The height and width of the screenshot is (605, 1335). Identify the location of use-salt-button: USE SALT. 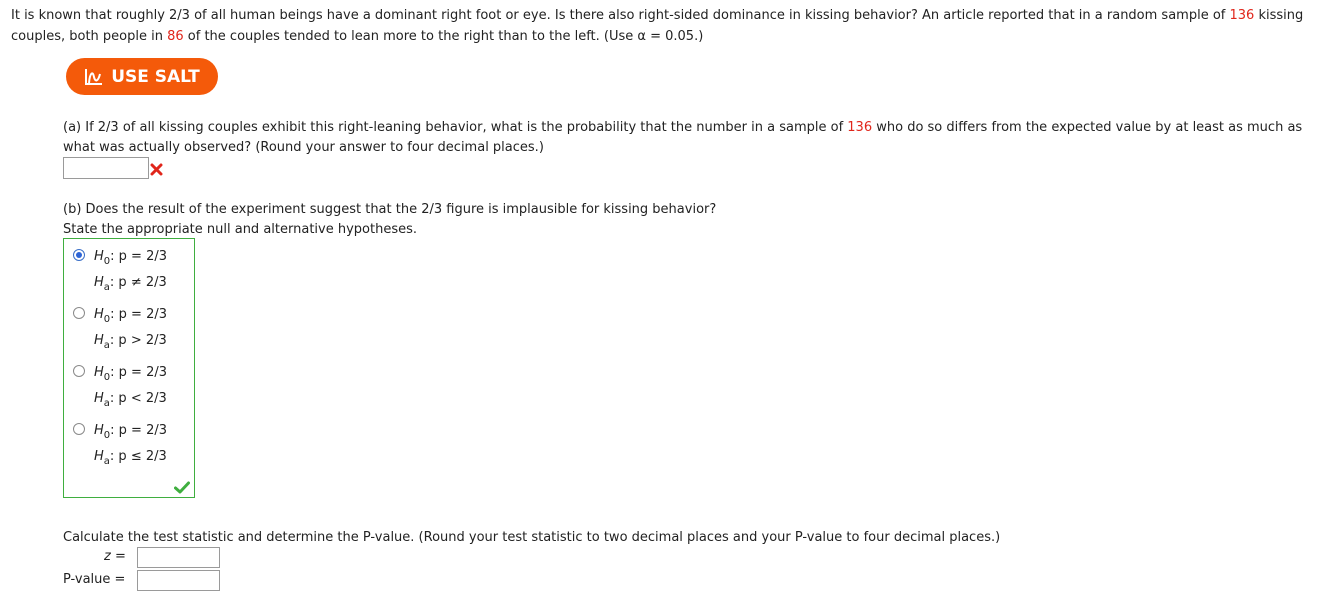
(142, 76).